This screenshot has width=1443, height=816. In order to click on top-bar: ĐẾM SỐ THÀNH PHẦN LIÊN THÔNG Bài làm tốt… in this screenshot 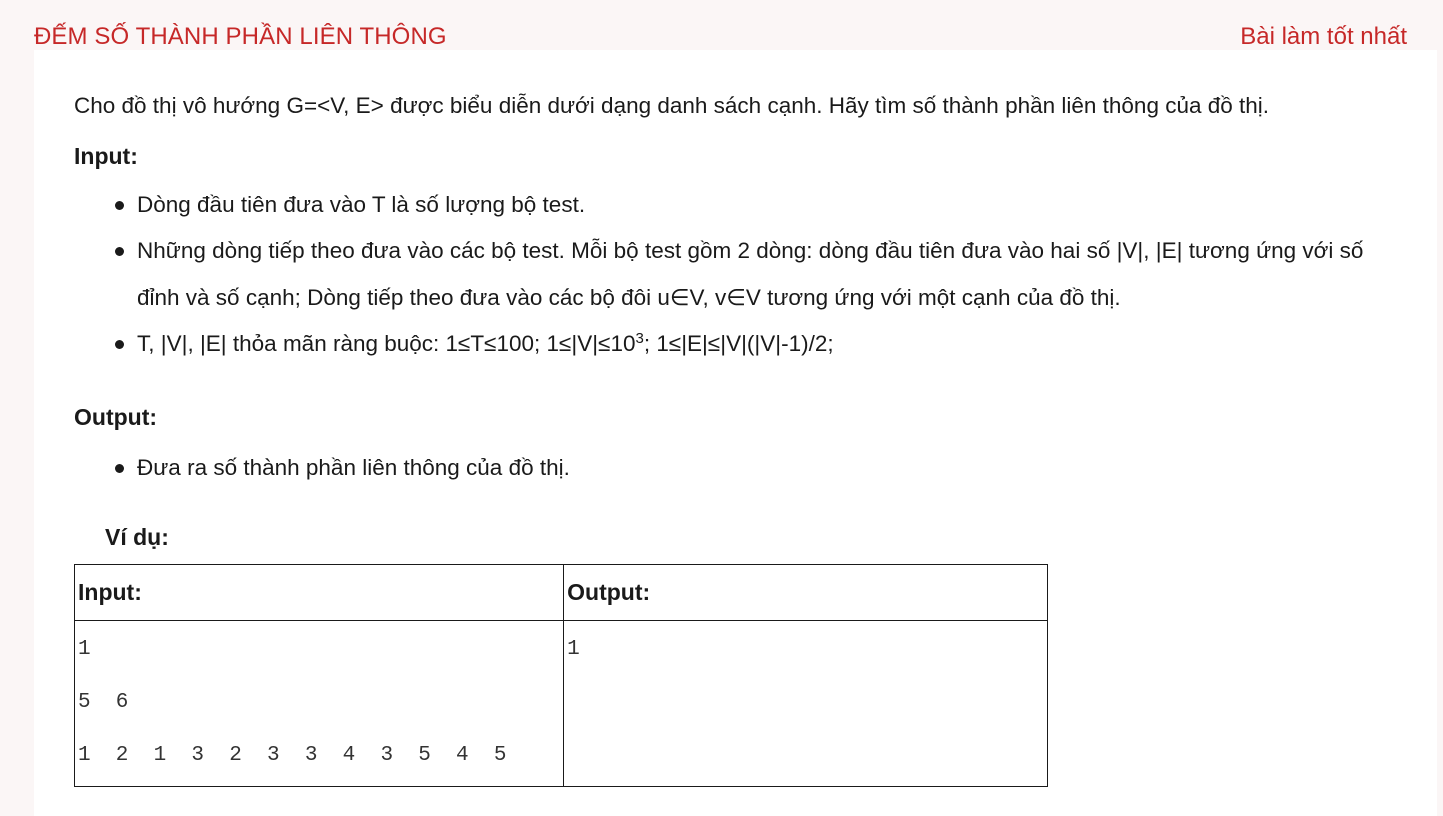, I will do `click(721, 25)`.